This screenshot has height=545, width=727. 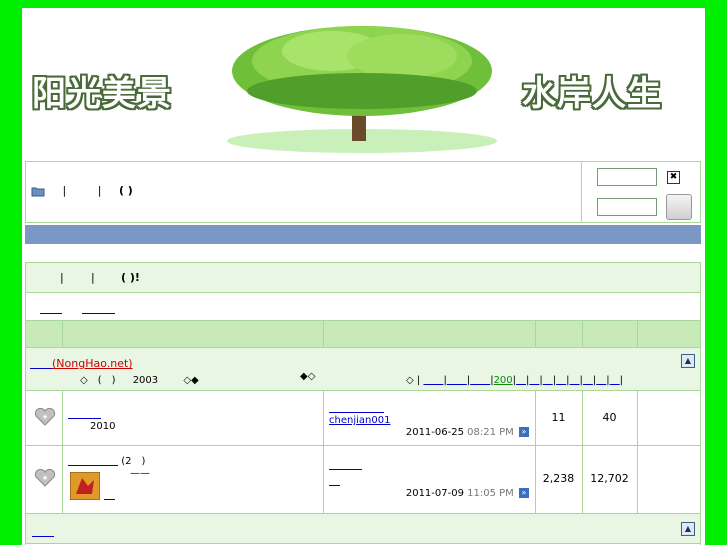 I want to click on category-title: (NongHao.net), so click(x=81, y=363).